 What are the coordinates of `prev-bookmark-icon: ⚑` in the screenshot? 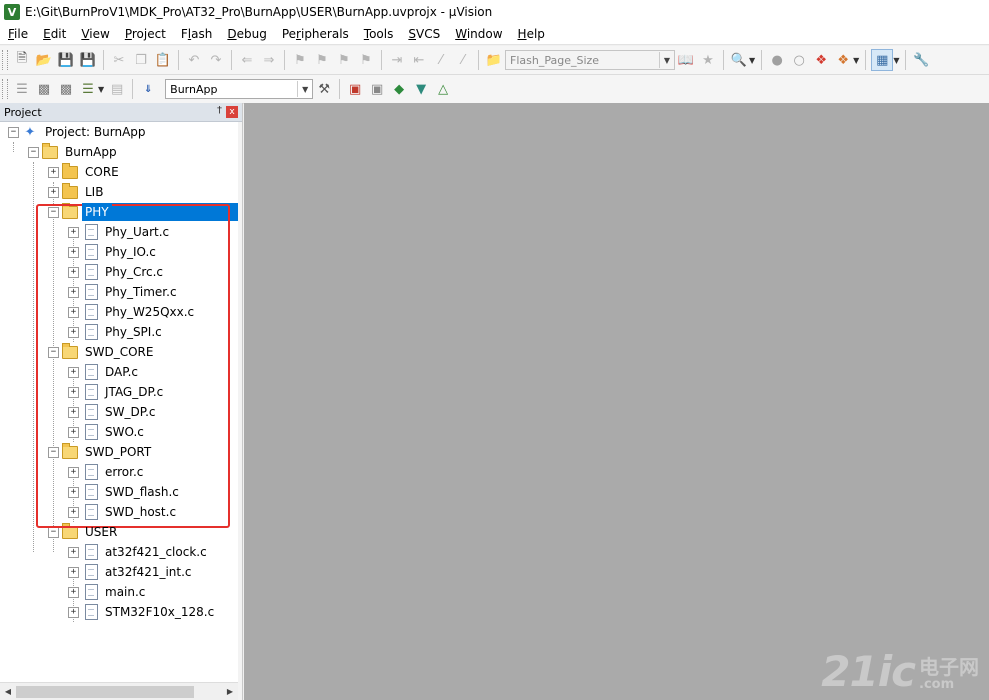 It's located at (322, 60).